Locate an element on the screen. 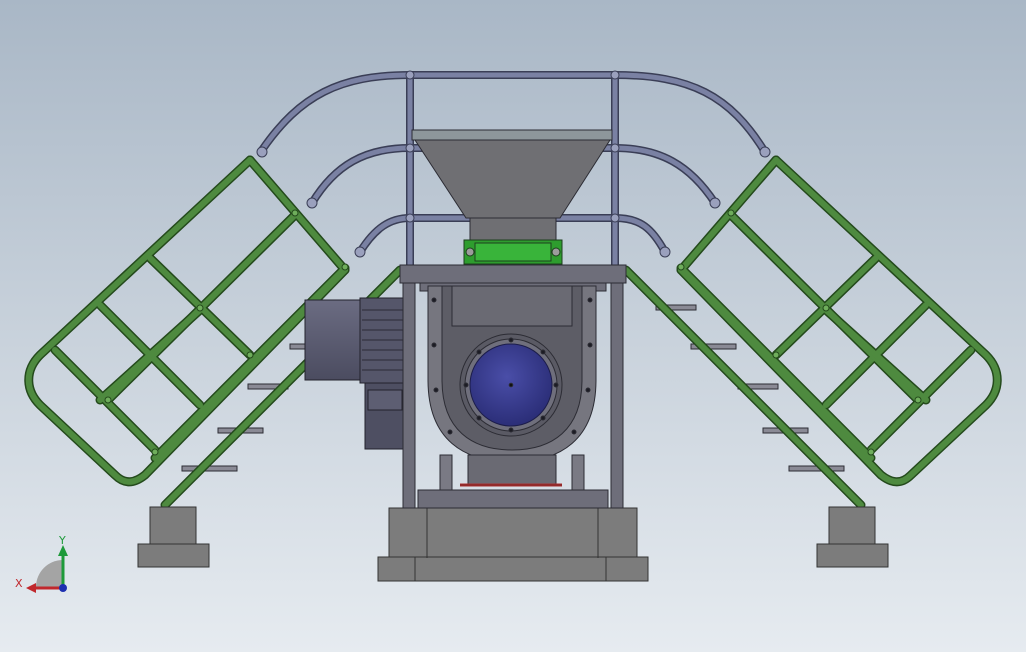 The width and height of the screenshot is (1026, 652). triad-y-label: Y is located at coordinates (62, 540).